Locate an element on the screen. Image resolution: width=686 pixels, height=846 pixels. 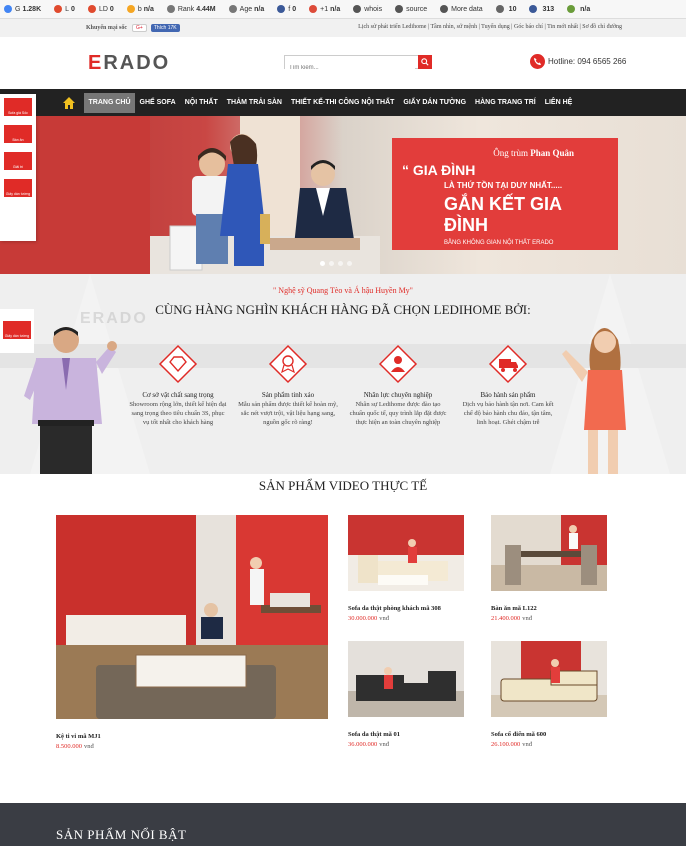
celebrity-quote: " Nghệ sỹ Quang Tèo và Á hậu Huyền My" is located at coordinates (343, 290).